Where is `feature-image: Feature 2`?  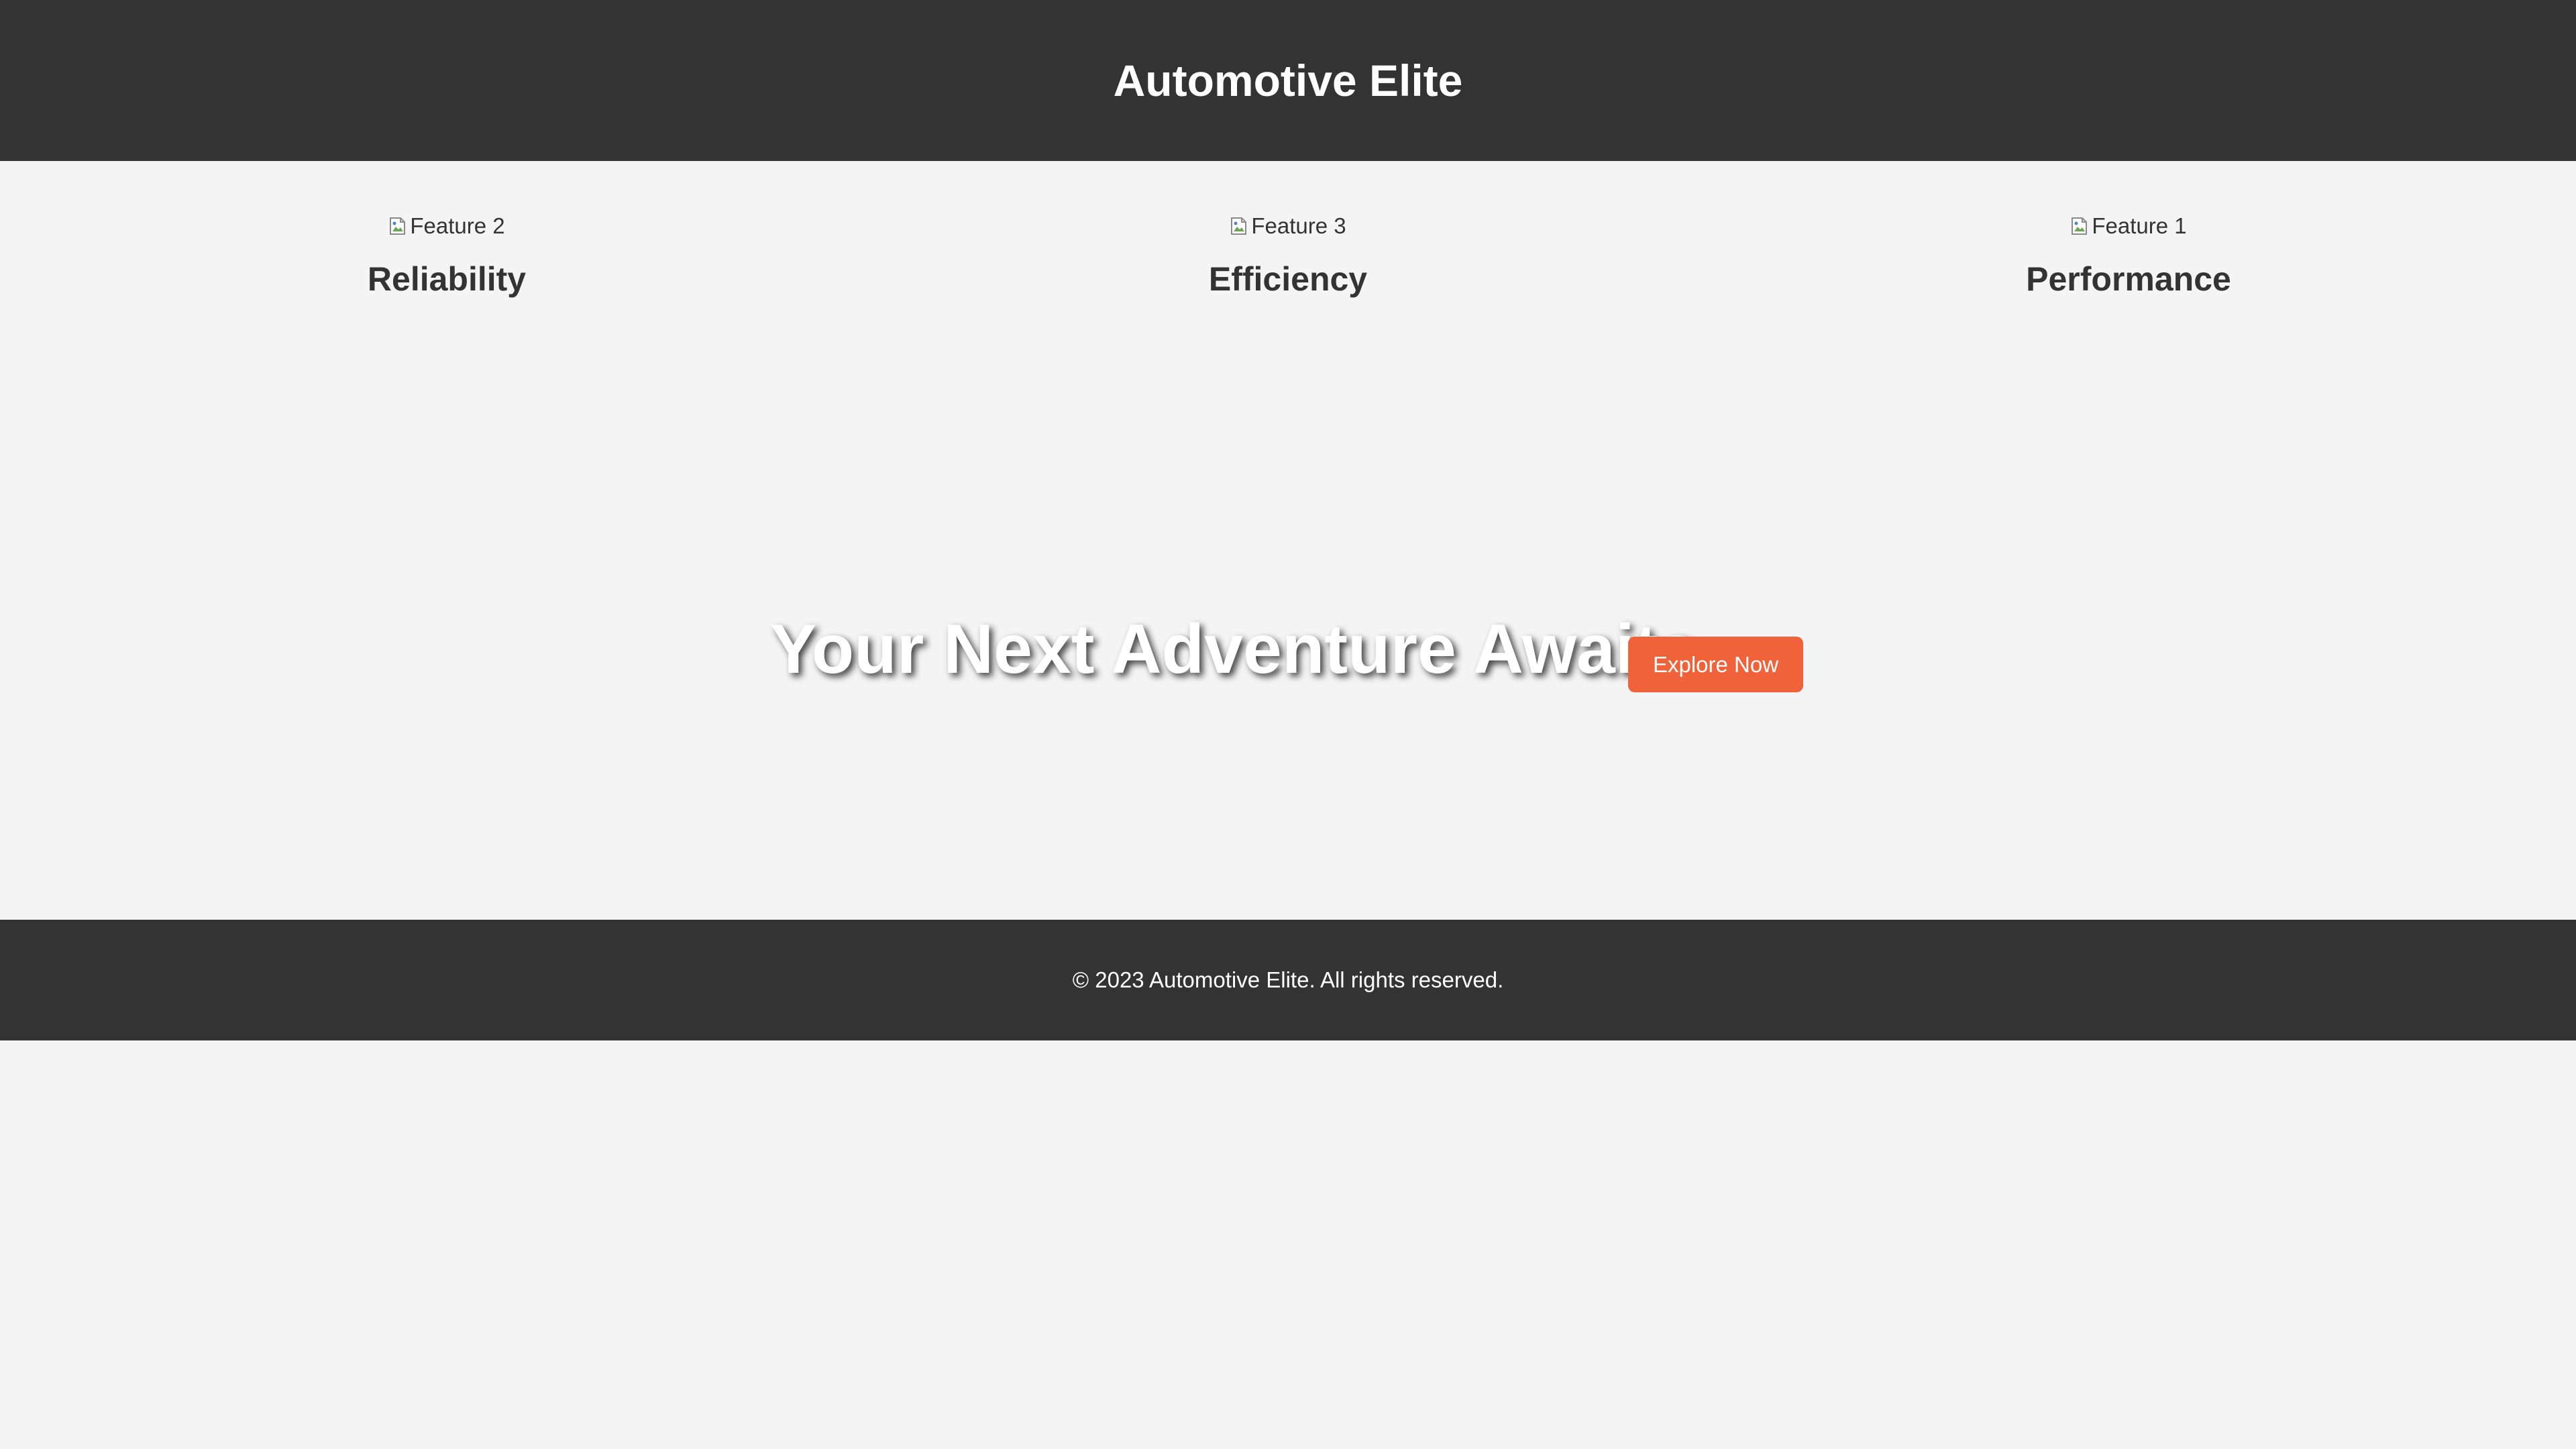
feature-image: Feature 2 is located at coordinates (446, 226).